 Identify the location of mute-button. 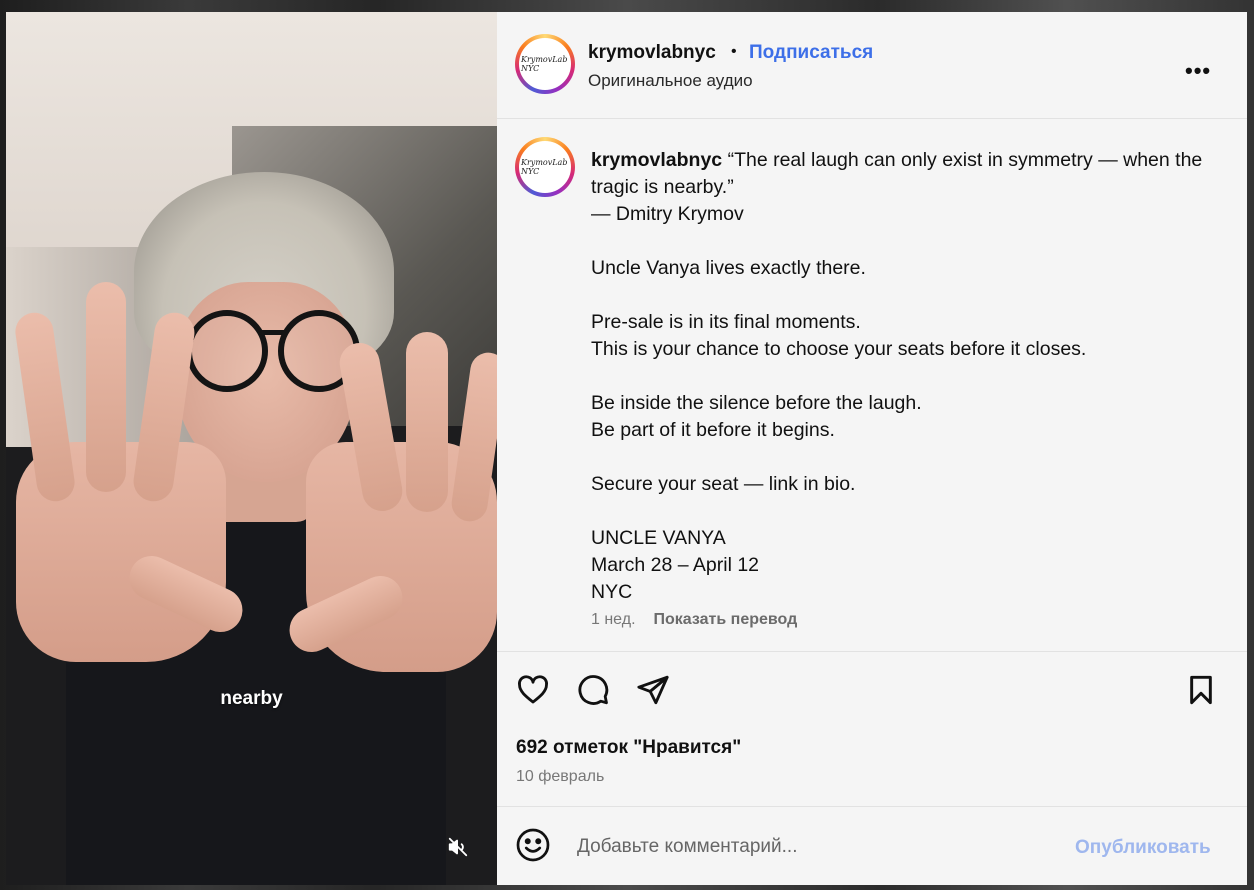
(458, 847).